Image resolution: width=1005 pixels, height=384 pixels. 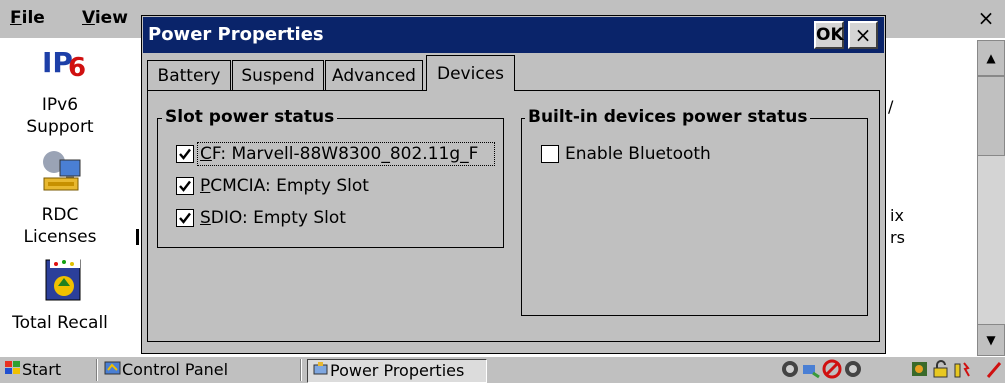 I want to click on focus-rectangle, so click(x=346, y=154).